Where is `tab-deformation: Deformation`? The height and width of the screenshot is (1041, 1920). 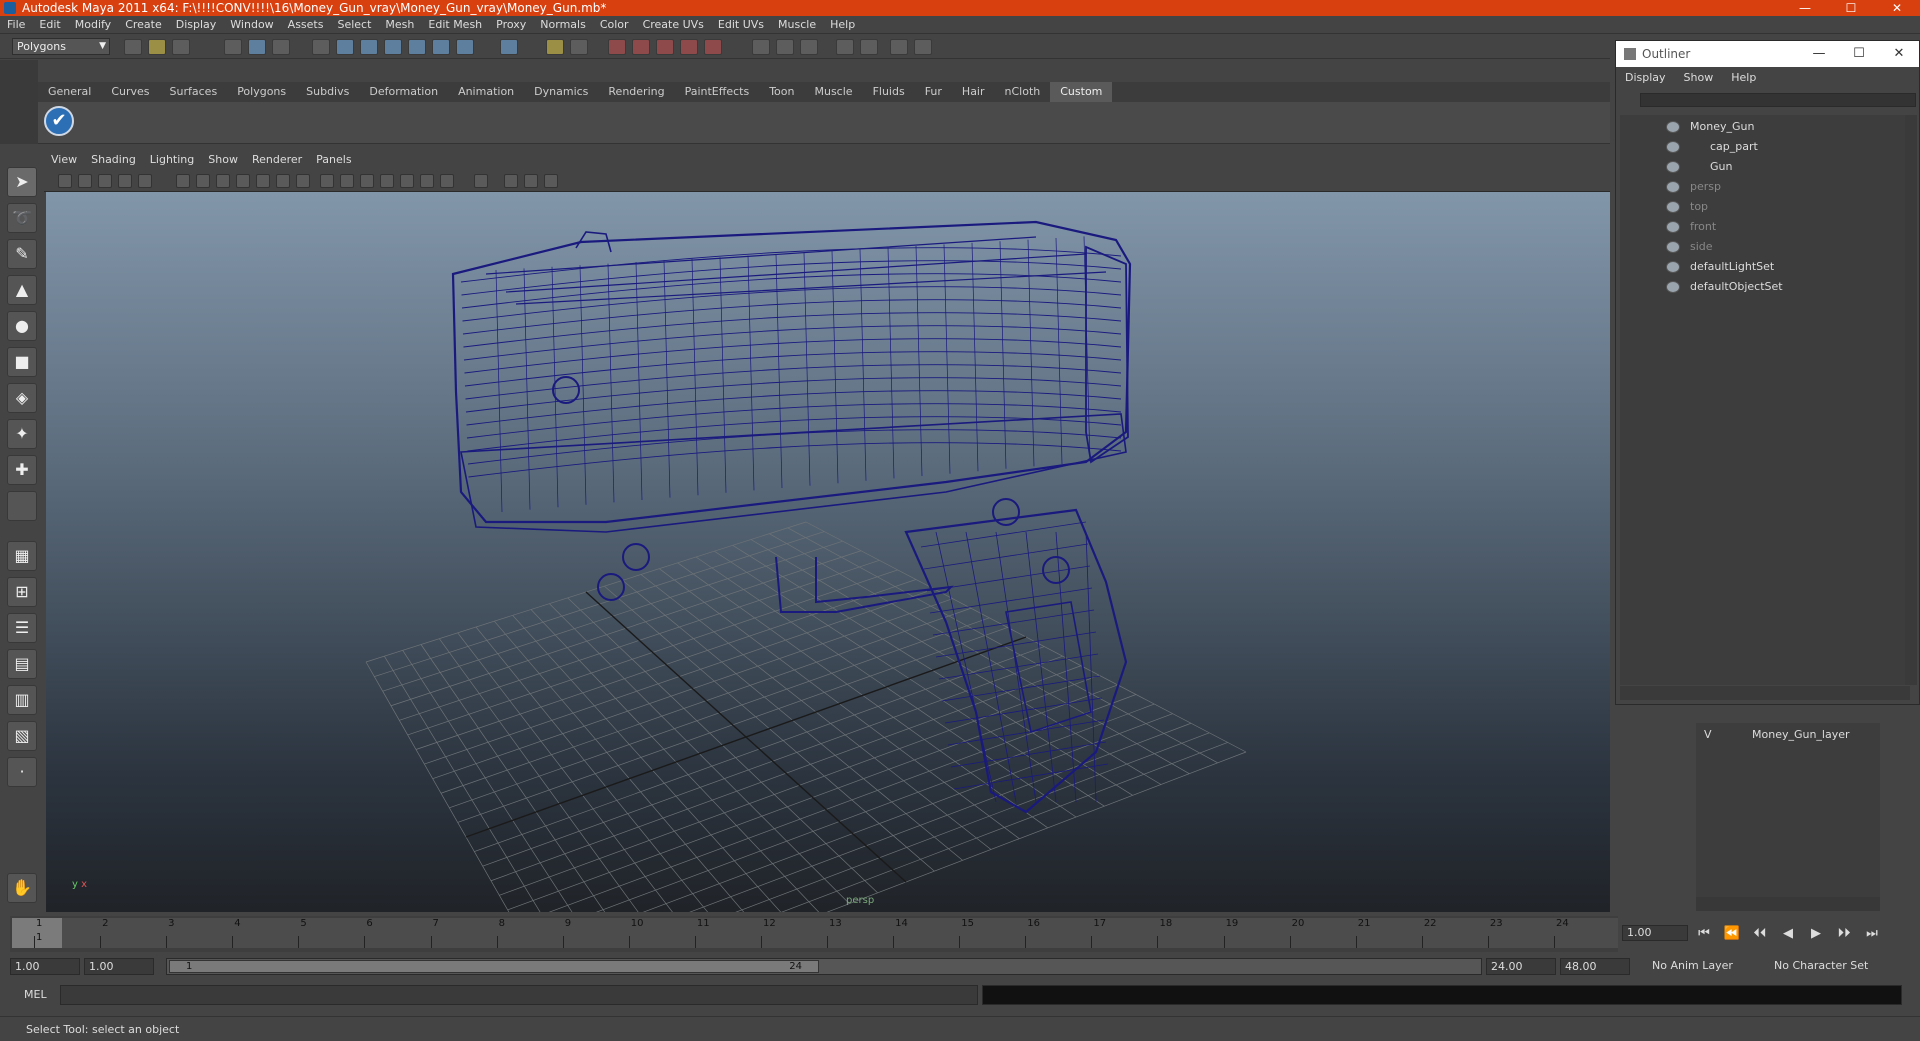
tab-deformation: Deformation is located at coordinates (403, 92).